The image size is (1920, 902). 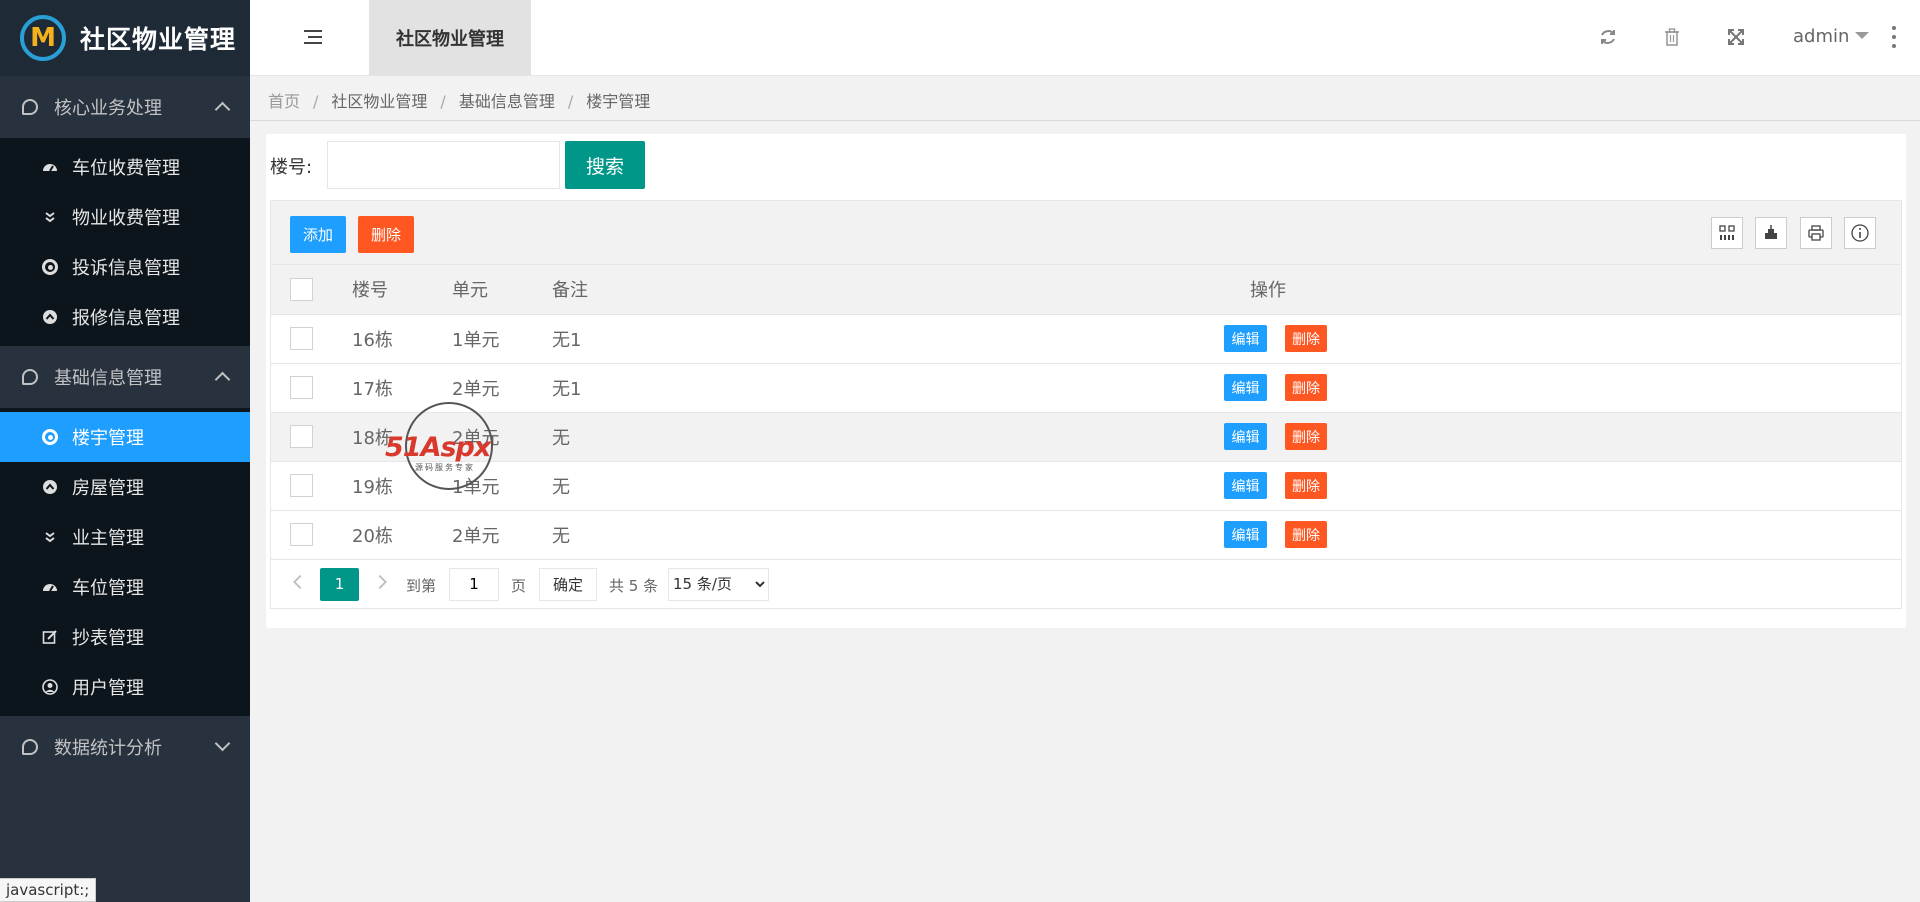 I want to click on sidebar-item-label: 投诉信息管理, so click(x=126, y=268).